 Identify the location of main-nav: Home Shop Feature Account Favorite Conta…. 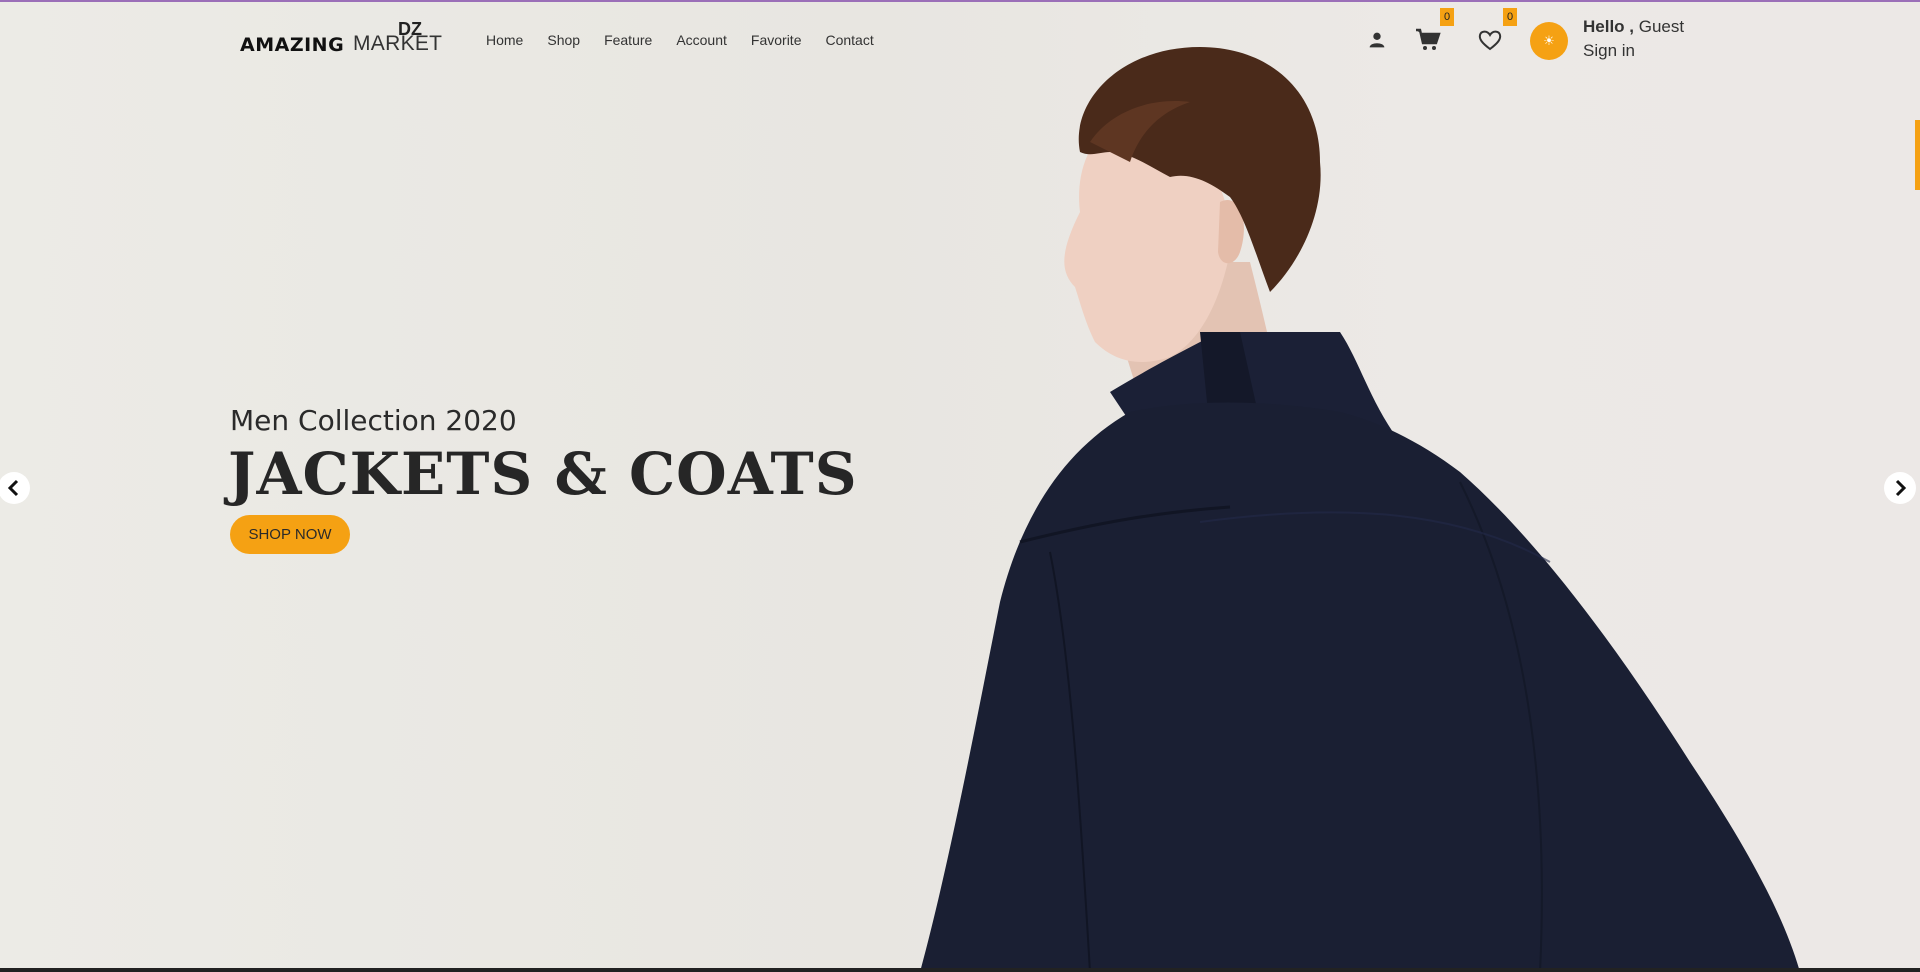
(692, 40).